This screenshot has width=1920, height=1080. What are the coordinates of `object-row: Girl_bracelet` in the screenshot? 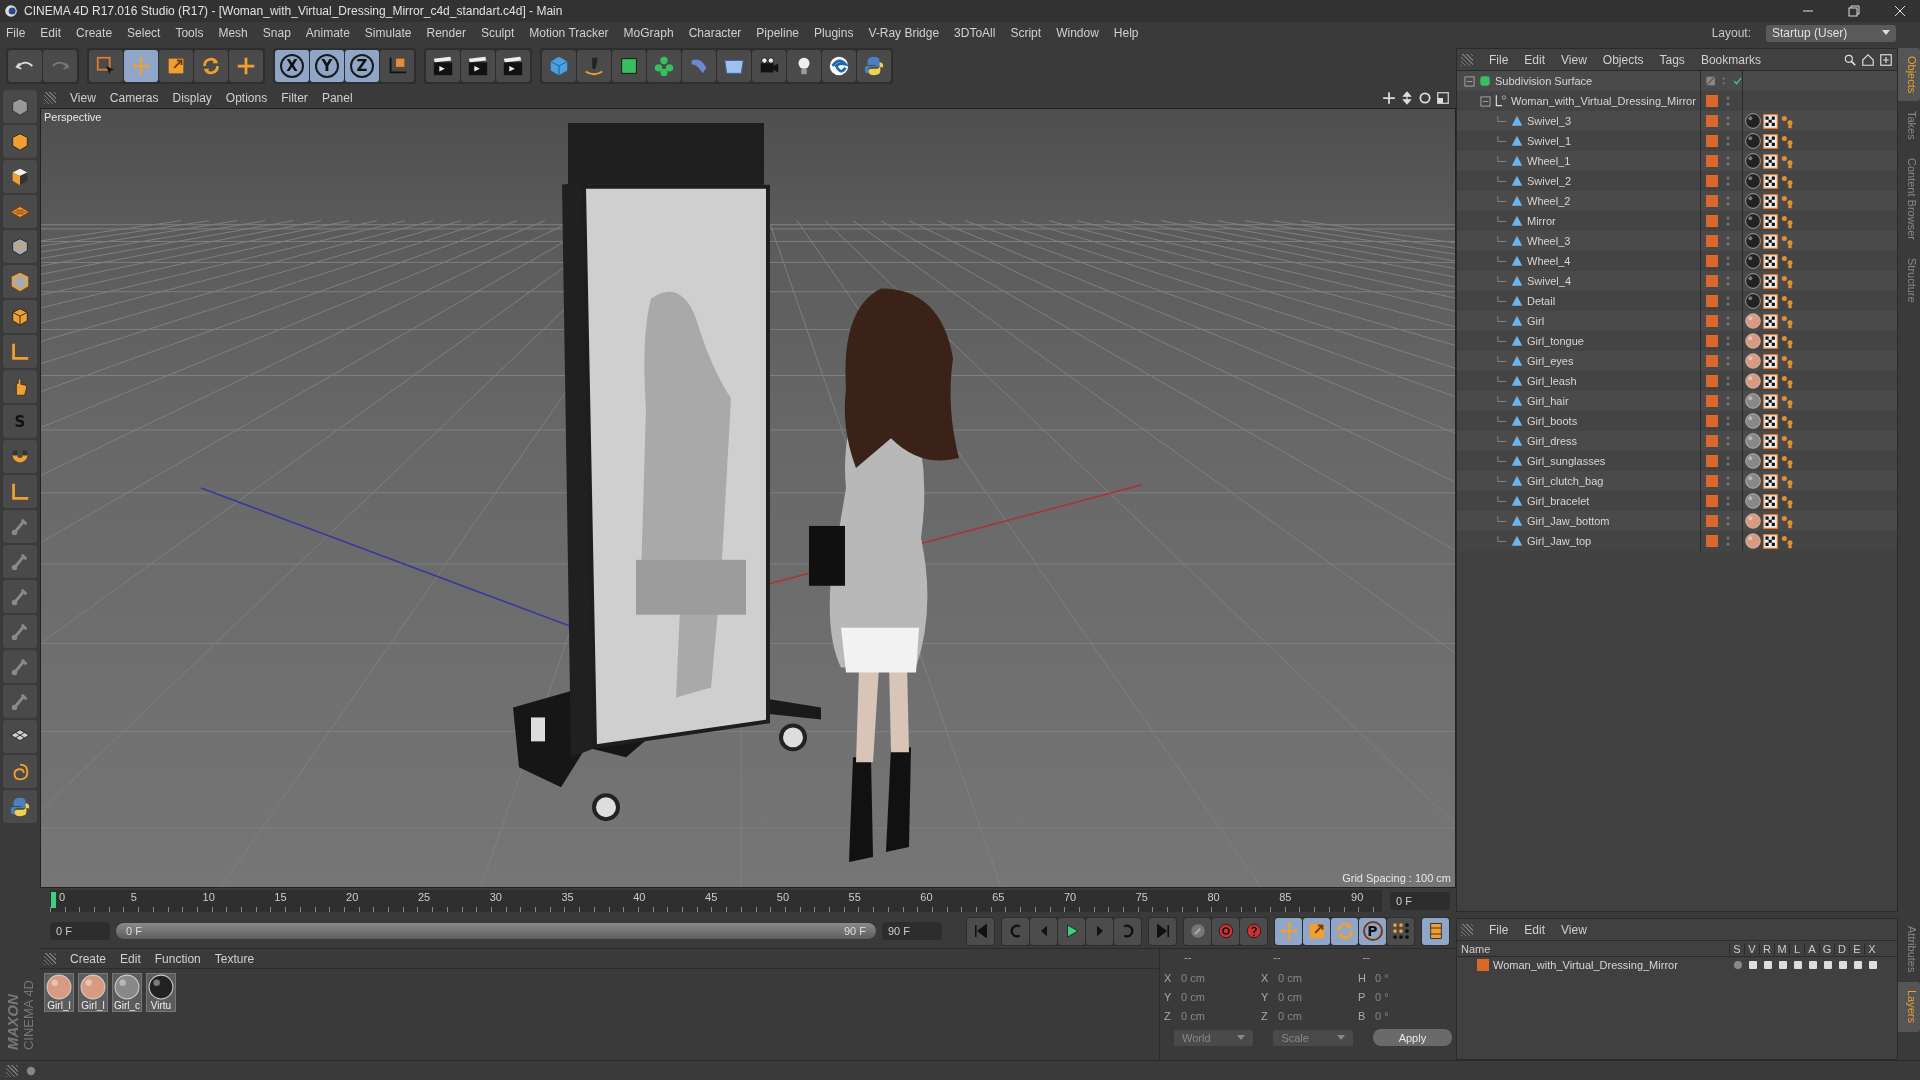 It's located at (1677, 501).